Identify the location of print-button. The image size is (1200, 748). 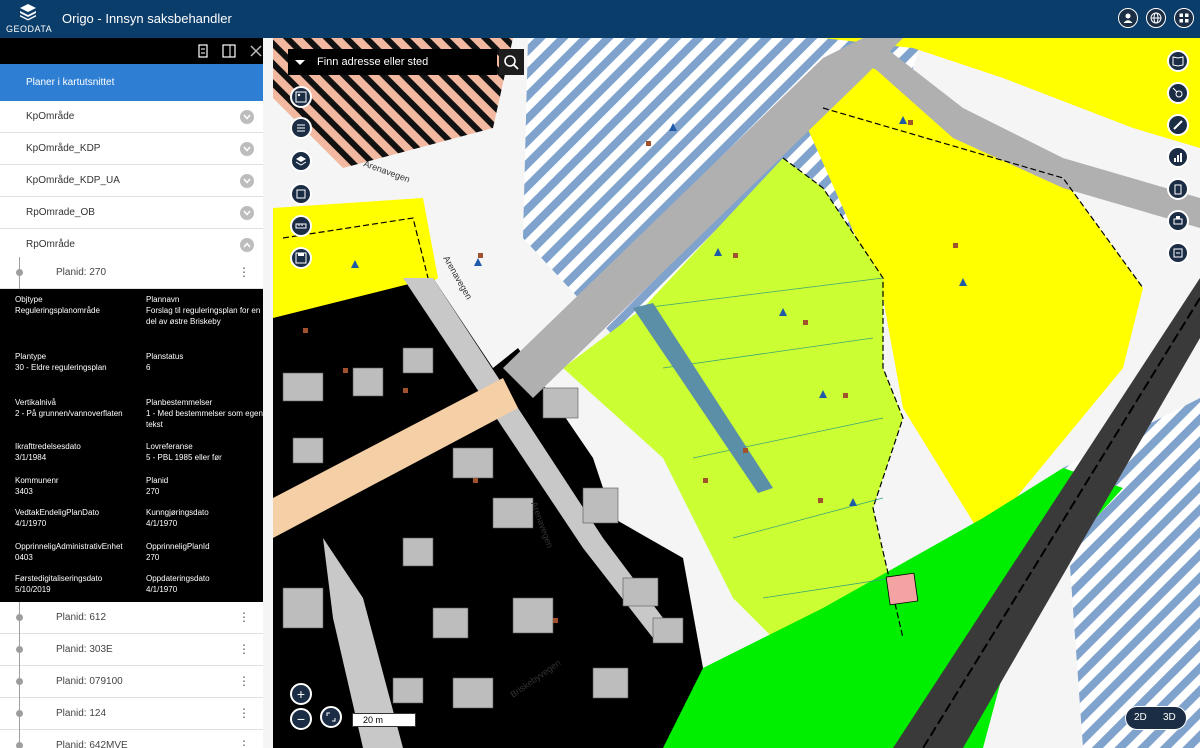
(1178, 221).